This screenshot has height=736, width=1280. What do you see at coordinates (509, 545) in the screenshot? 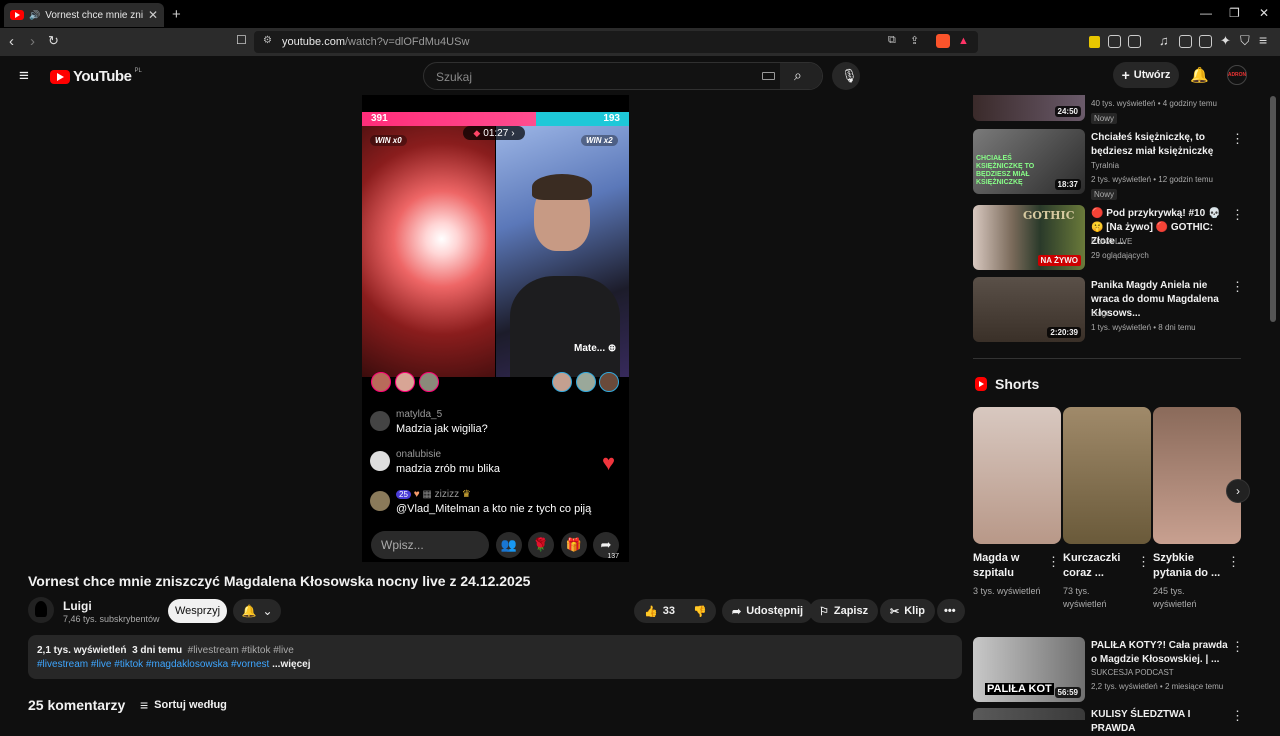
I see `multi-guest-icon: 👥` at bounding box center [509, 545].